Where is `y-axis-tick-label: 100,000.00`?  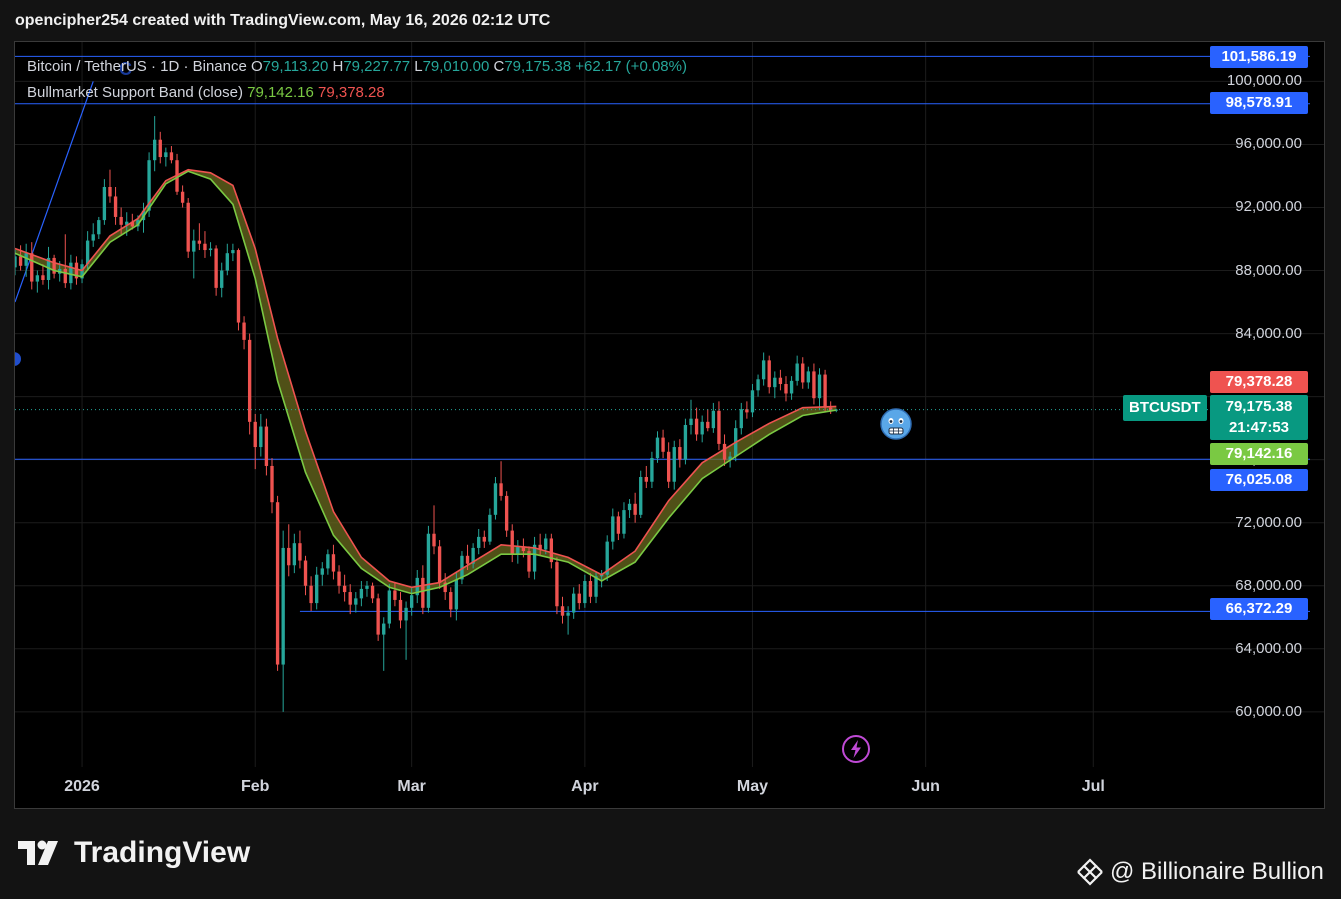
y-axis-tick-label: 100,000.00 is located at coordinates (1264, 81).